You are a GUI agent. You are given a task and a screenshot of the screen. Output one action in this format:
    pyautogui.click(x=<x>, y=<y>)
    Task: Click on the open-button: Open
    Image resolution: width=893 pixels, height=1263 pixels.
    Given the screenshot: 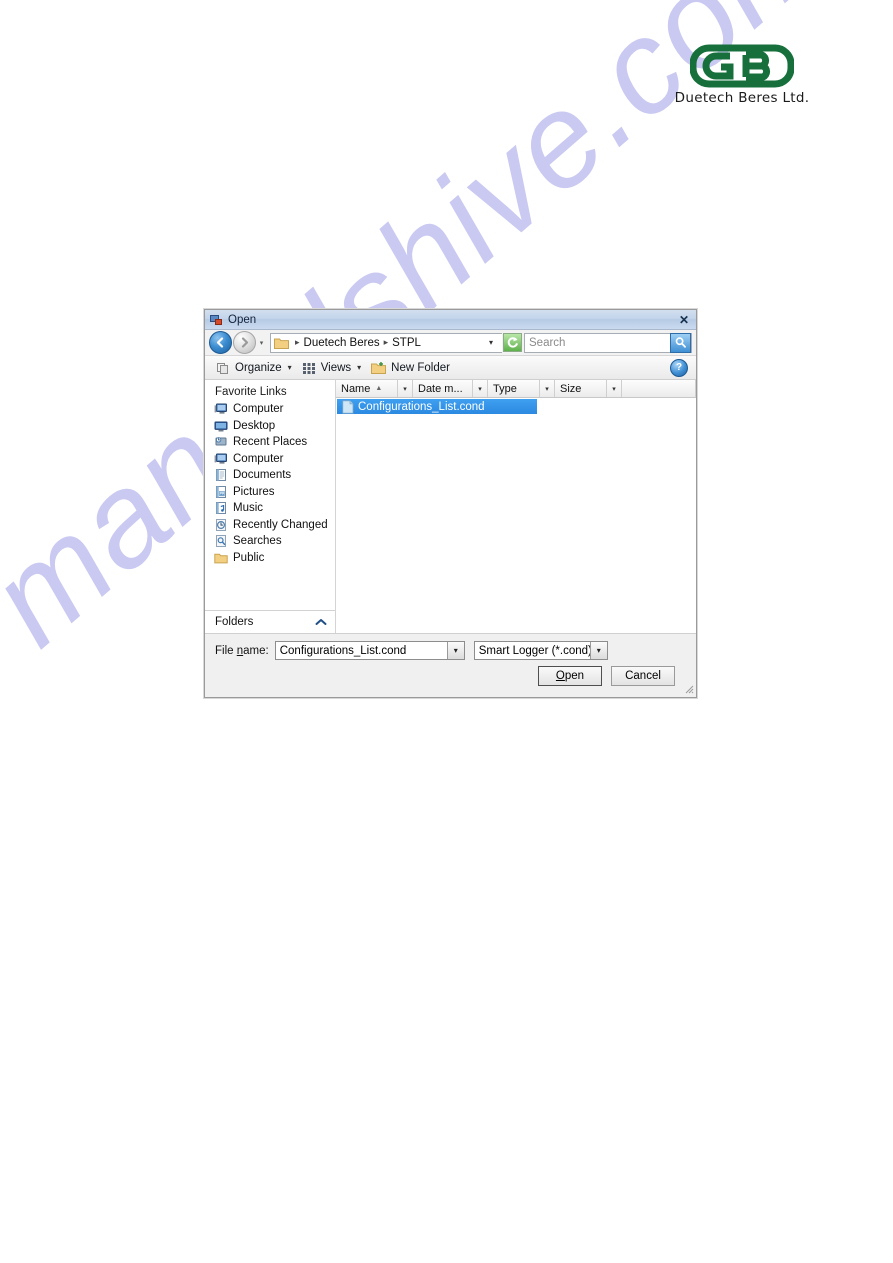 What is the action you would take?
    pyautogui.click(x=570, y=676)
    